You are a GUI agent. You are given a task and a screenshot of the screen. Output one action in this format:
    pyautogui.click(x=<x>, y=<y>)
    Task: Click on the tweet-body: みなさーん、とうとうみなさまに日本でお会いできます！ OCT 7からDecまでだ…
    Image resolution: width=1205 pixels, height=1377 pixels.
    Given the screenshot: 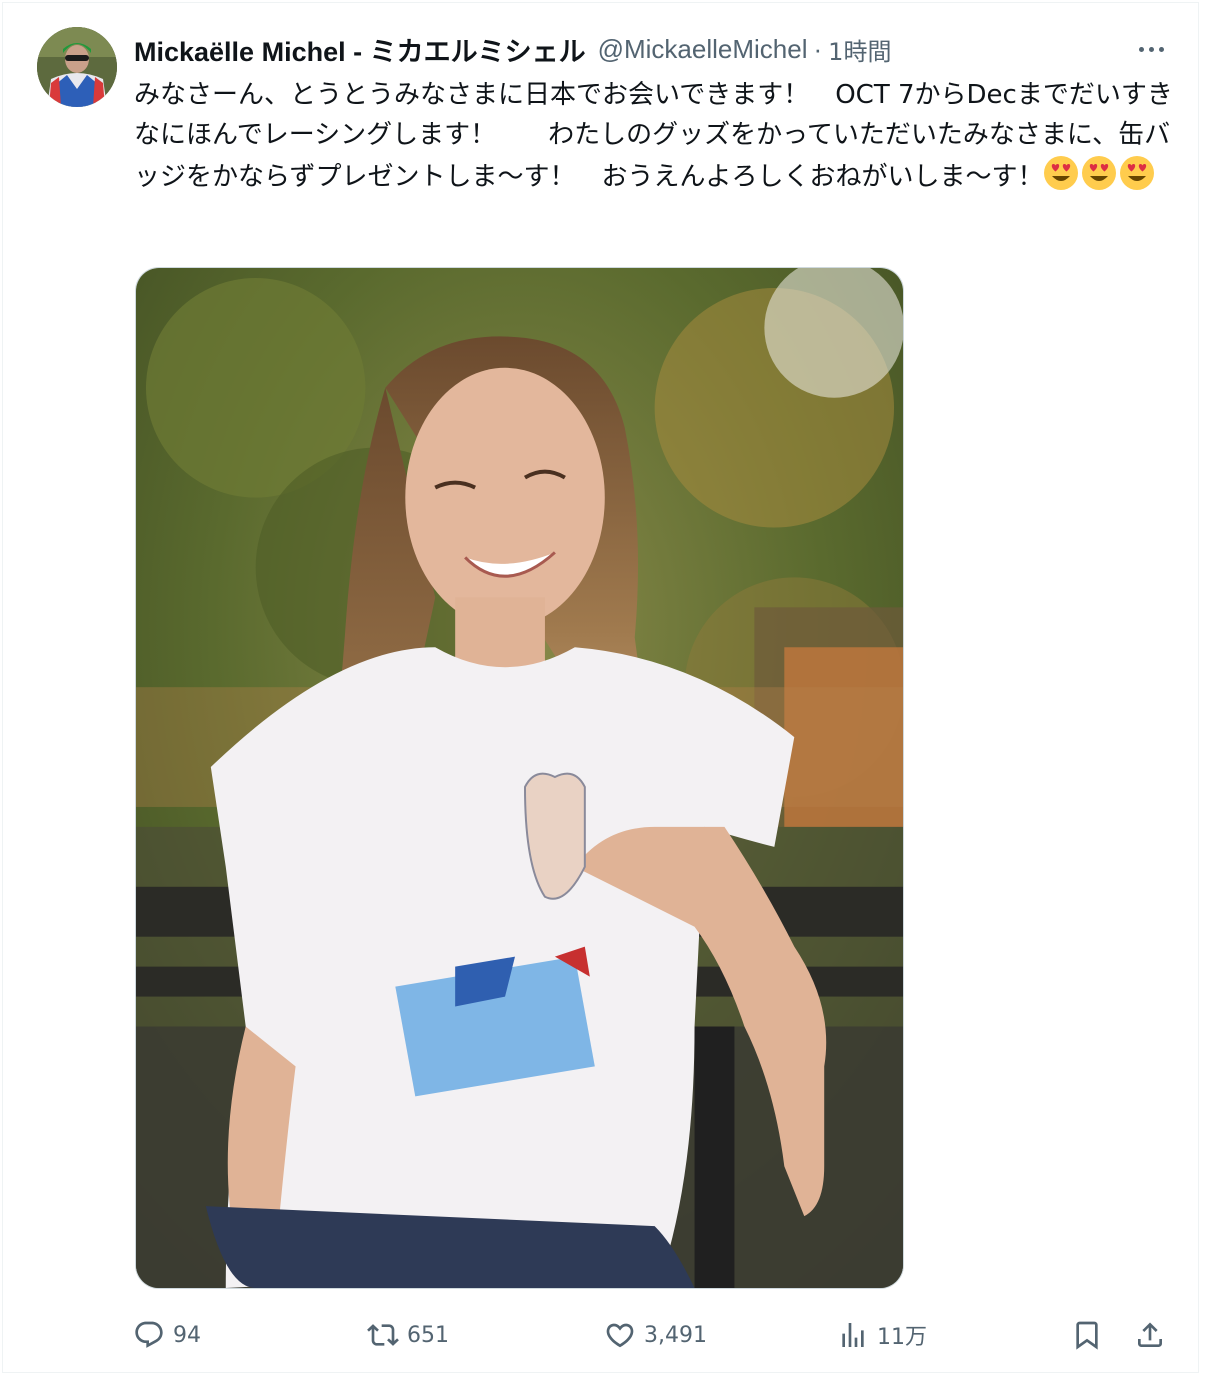 What is the action you would take?
    pyautogui.click(x=653, y=136)
    